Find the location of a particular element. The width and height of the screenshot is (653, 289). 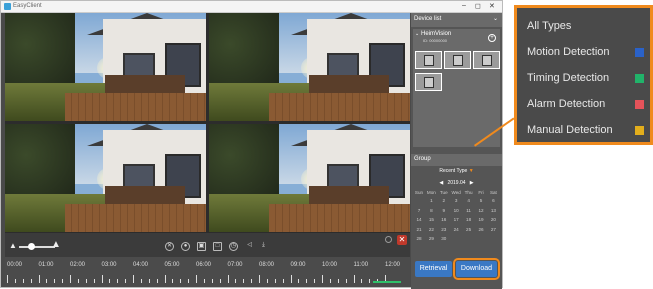

calendar-day: 12 is located at coordinates (481, 210).